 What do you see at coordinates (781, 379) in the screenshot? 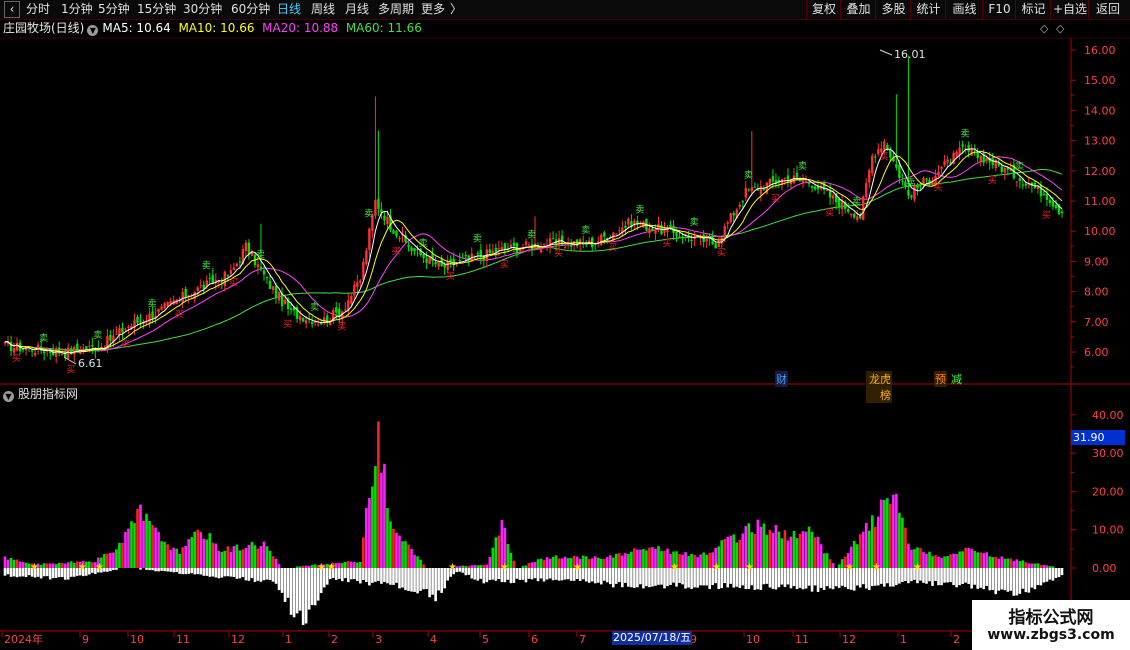
I see `event-finance: 财` at bounding box center [781, 379].